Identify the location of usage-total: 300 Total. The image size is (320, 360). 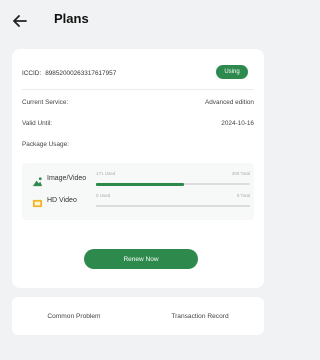
(240, 173).